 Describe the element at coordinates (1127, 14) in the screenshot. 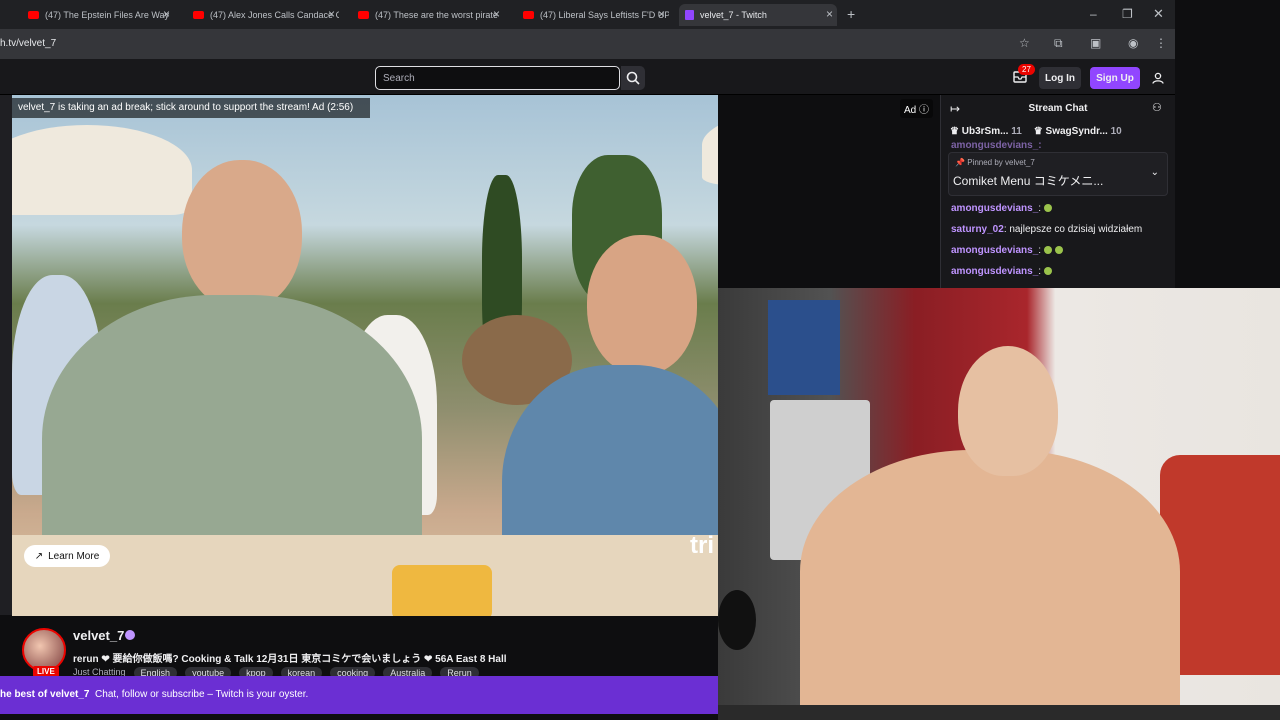

I see `restore-icon: ❐` at that location.